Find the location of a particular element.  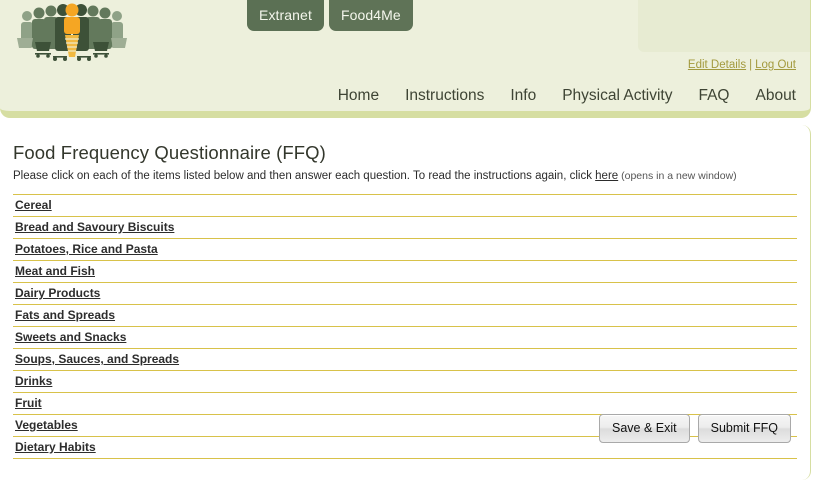

nav-about: About is located at coordinates (775, 96).